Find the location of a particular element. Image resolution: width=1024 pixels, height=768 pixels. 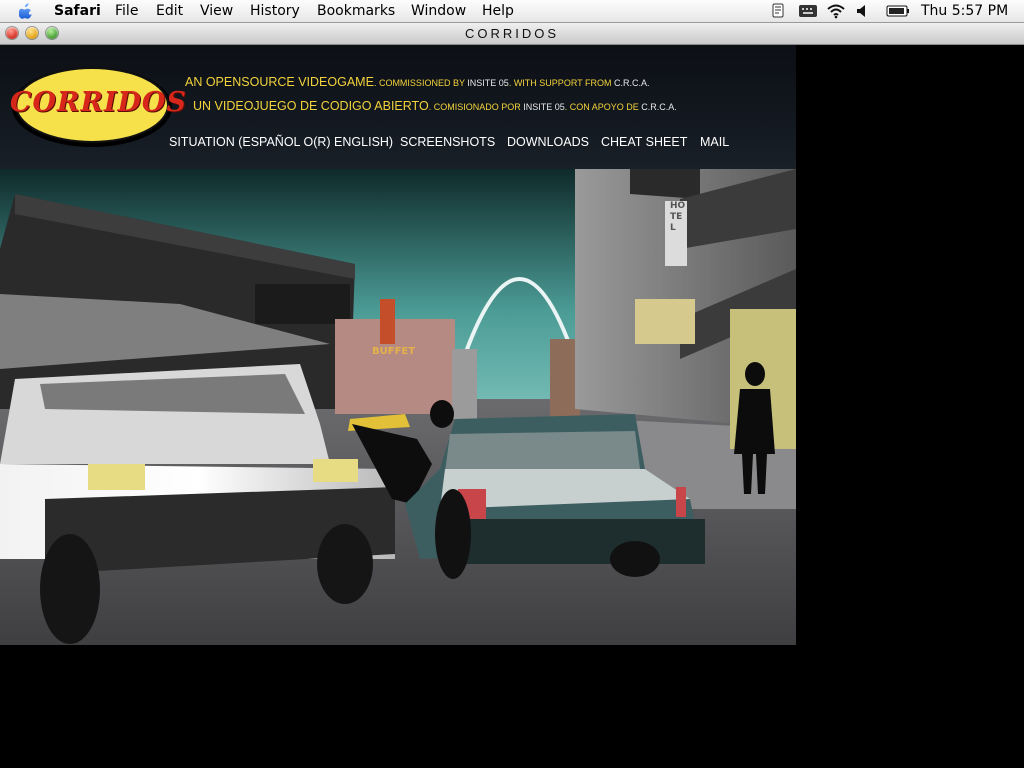

volume-icon is located at coordinates (862, 11).